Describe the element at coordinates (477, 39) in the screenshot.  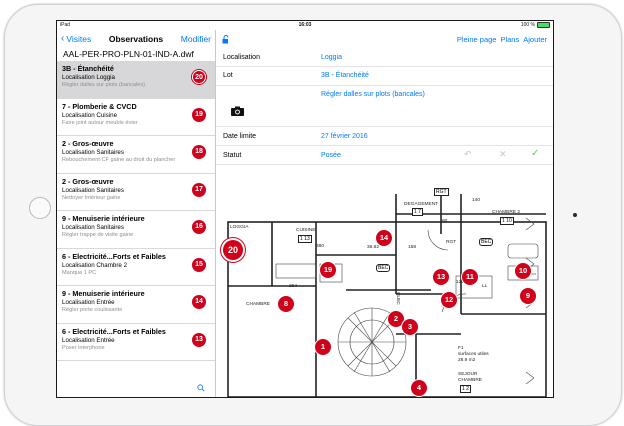
I see `full-page-button: Pleine page` at that location.